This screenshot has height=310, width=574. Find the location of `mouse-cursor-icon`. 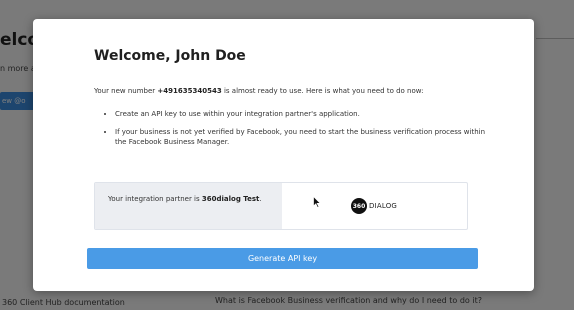

mouse-cursor-icon is located at coordinates (317, 202).